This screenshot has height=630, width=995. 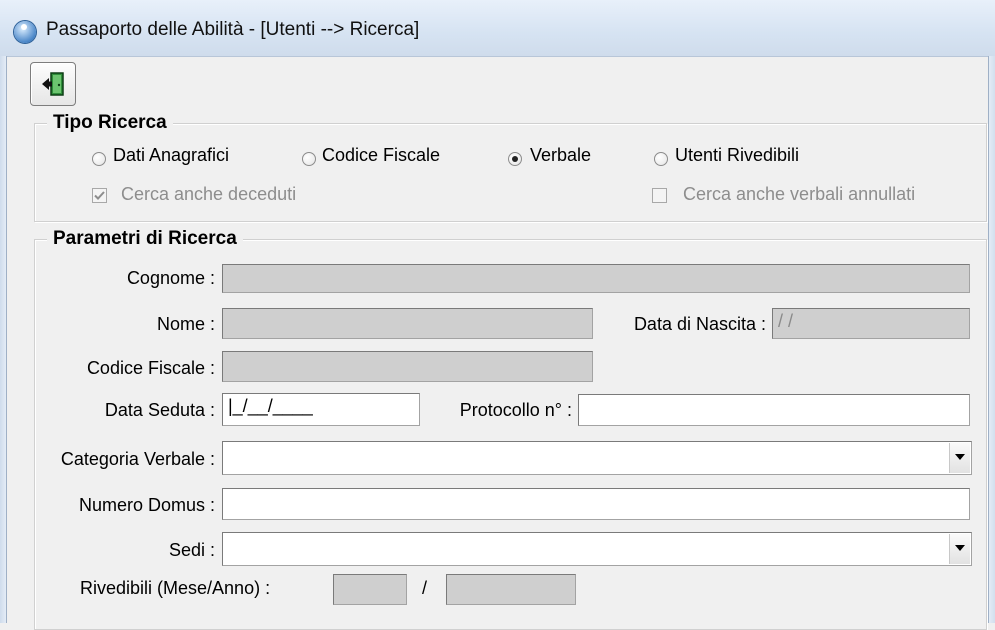 What do you see at coordinates (321, 409) in the screenshot?
I see `data-seduta-input: |_/__/____` at bounding box center [321, 409].